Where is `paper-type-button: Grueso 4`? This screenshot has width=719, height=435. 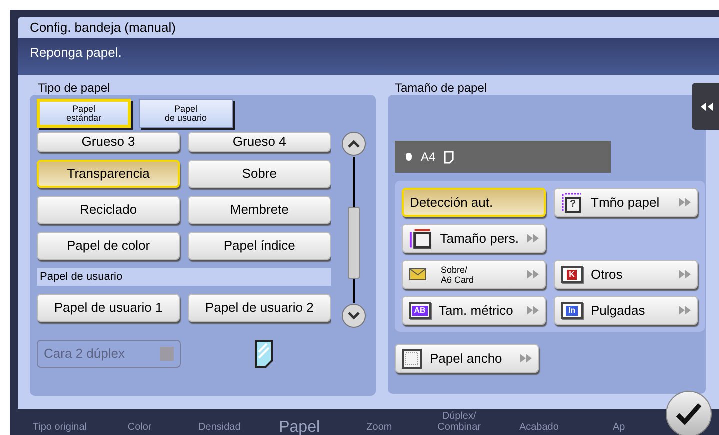
paper-type-button: Grueso 4 is located at coordinates (260, 142).